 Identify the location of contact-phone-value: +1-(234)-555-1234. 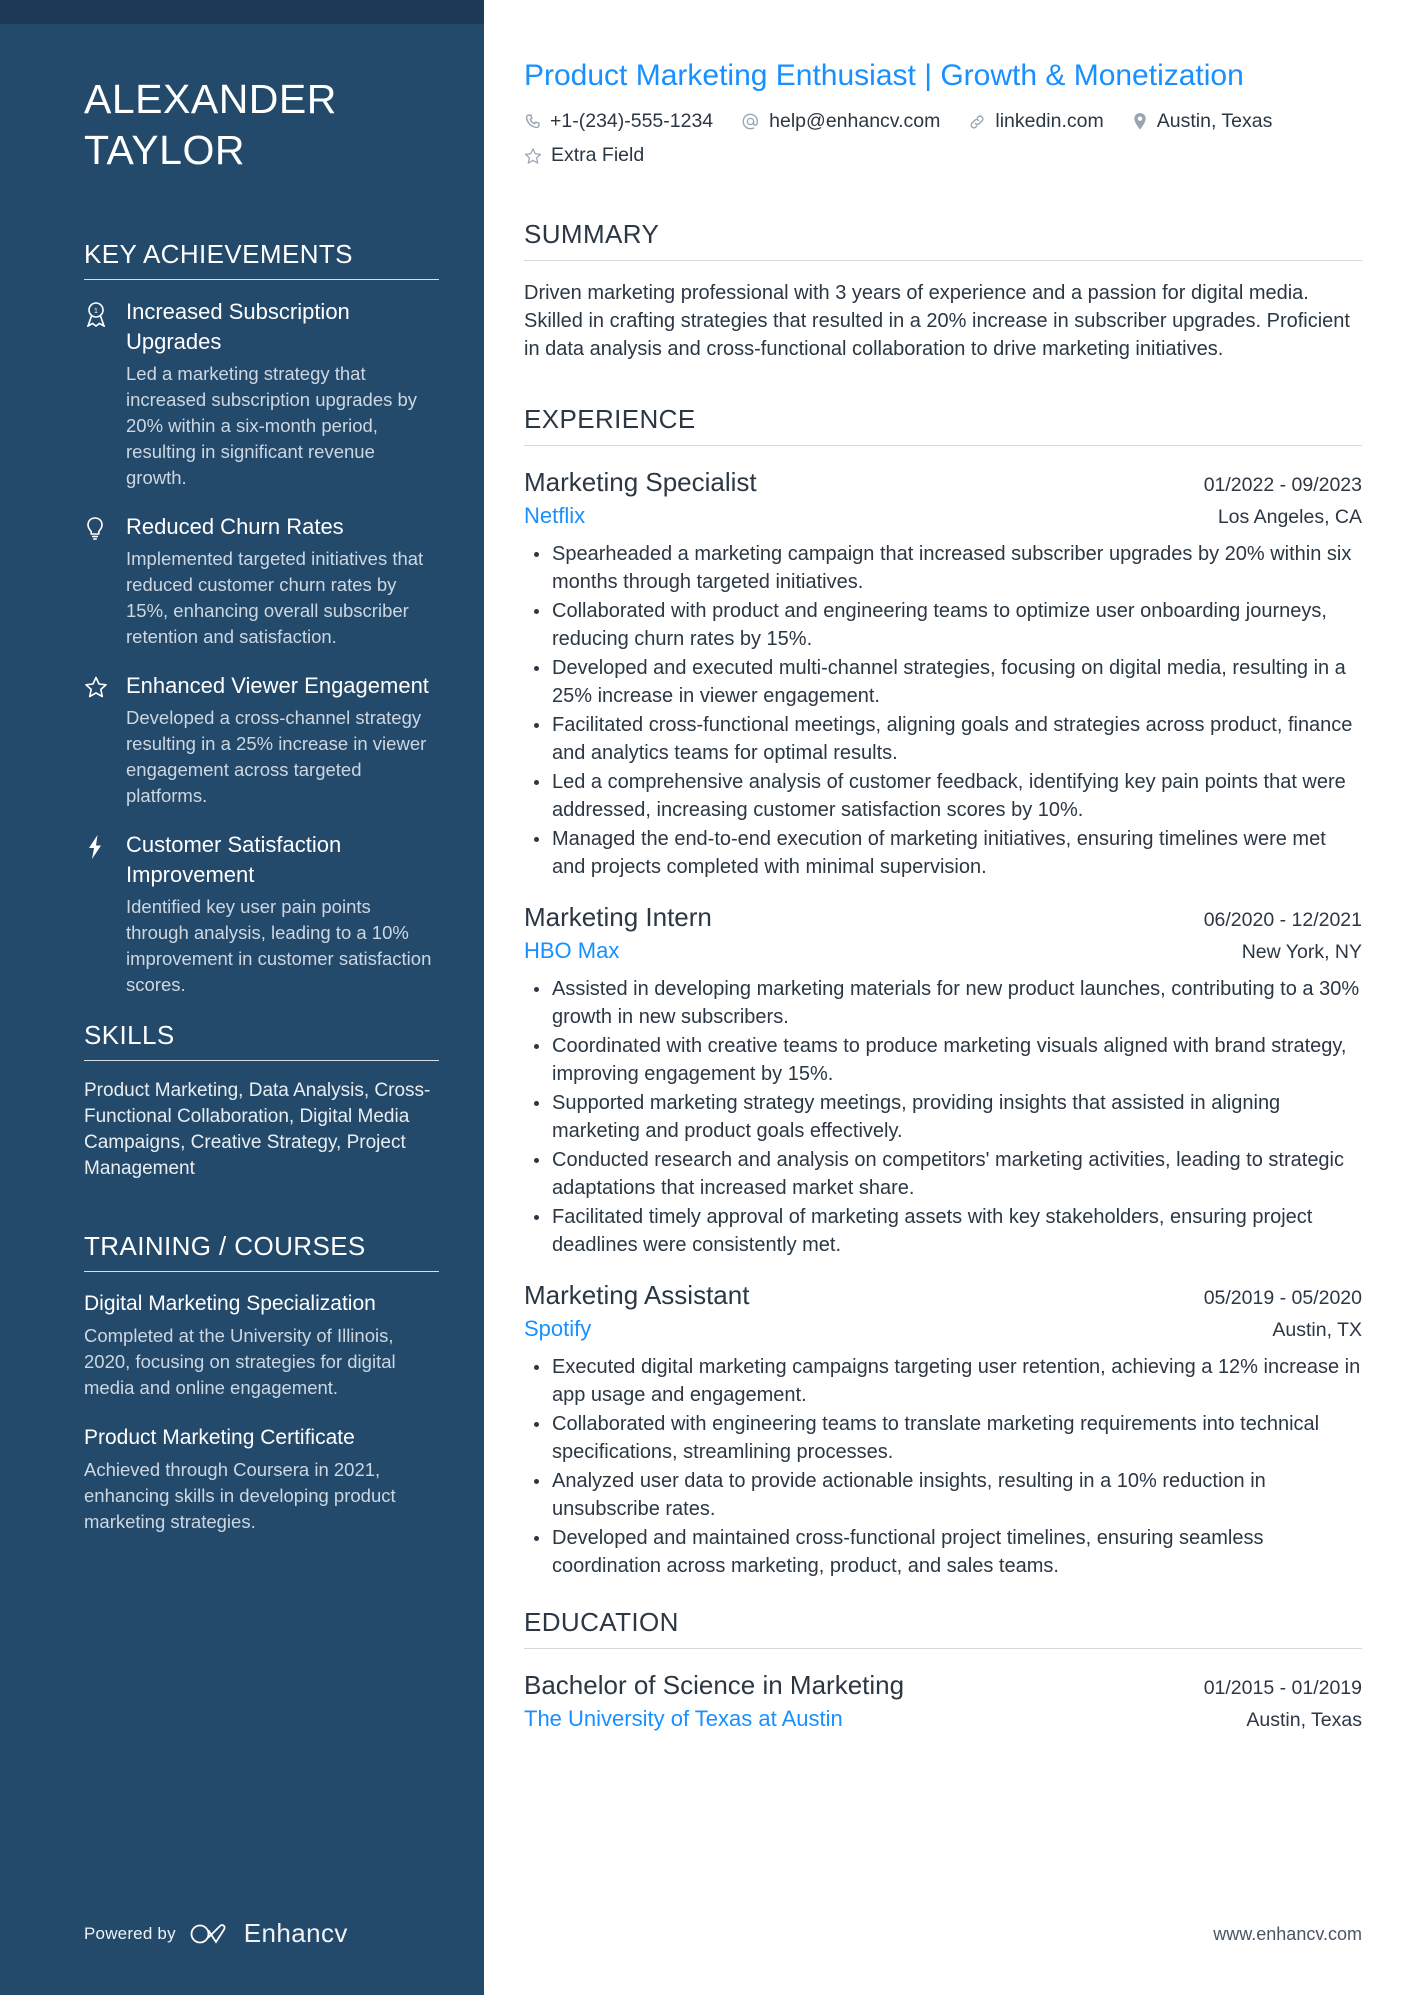
(632, 121).